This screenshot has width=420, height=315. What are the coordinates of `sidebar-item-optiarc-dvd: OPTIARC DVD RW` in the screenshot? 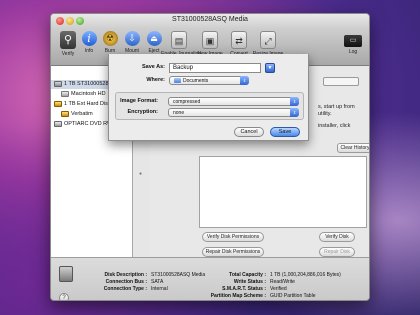 It's located at (83, 124).